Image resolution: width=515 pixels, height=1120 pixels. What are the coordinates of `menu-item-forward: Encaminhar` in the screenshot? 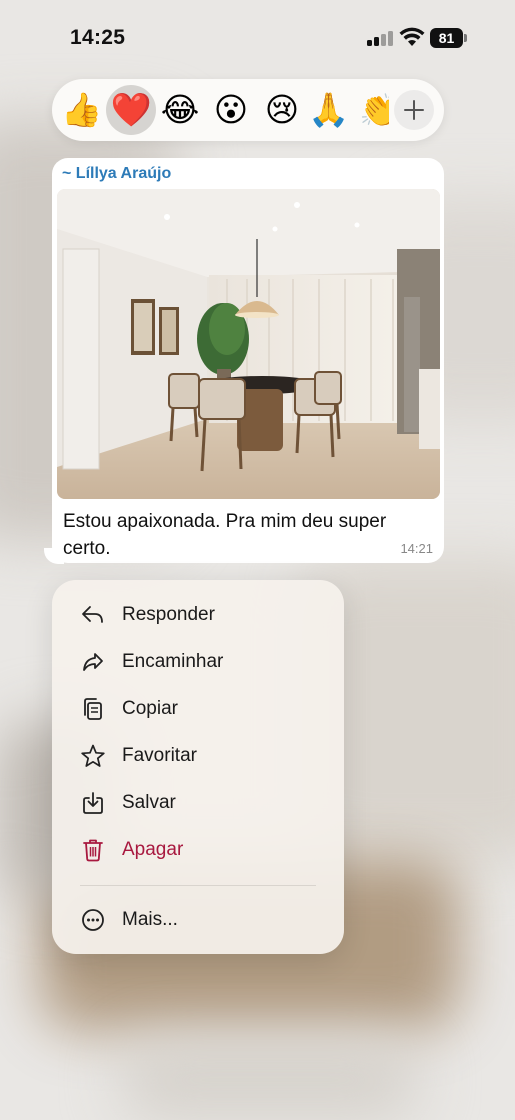 It's located at (198, 661).